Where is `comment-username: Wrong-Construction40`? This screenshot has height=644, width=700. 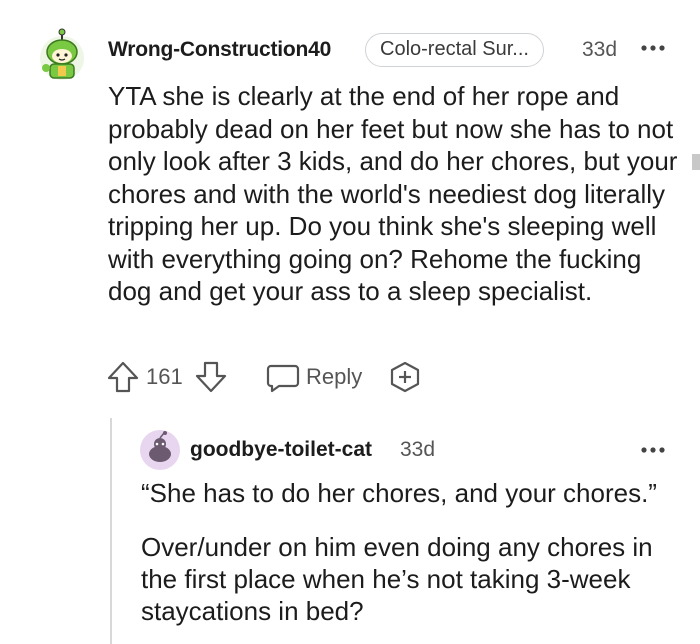
comment-username: Wrong-Construction40 is located at coordinates (219, 50).